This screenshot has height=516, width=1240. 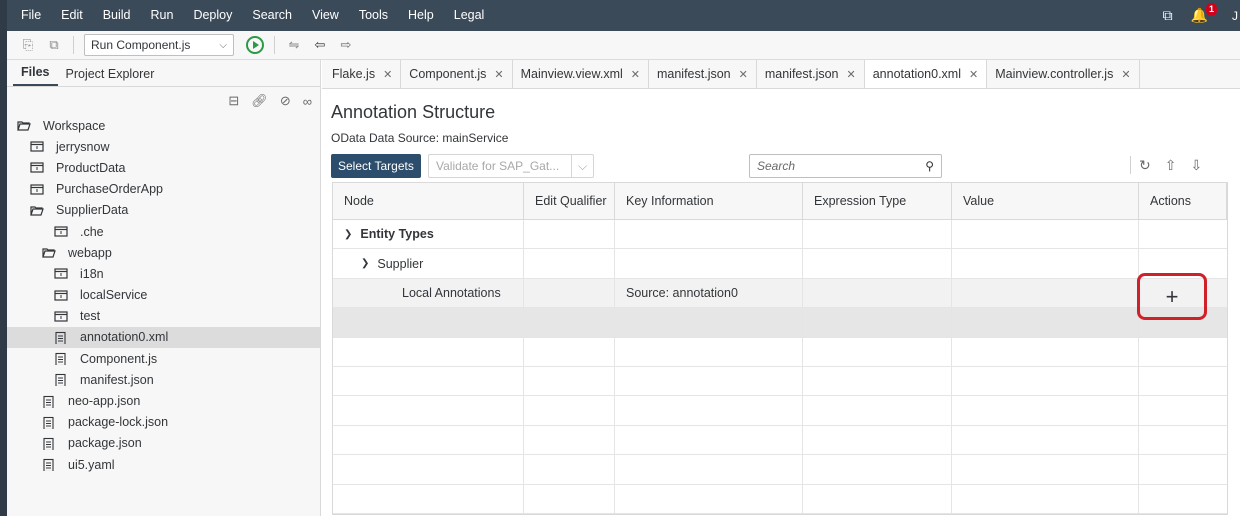 What do you see at coordinates (259, 101) in the screenshot?
I see `link-icon: 🔗︎` at bounding box center [259, 101].